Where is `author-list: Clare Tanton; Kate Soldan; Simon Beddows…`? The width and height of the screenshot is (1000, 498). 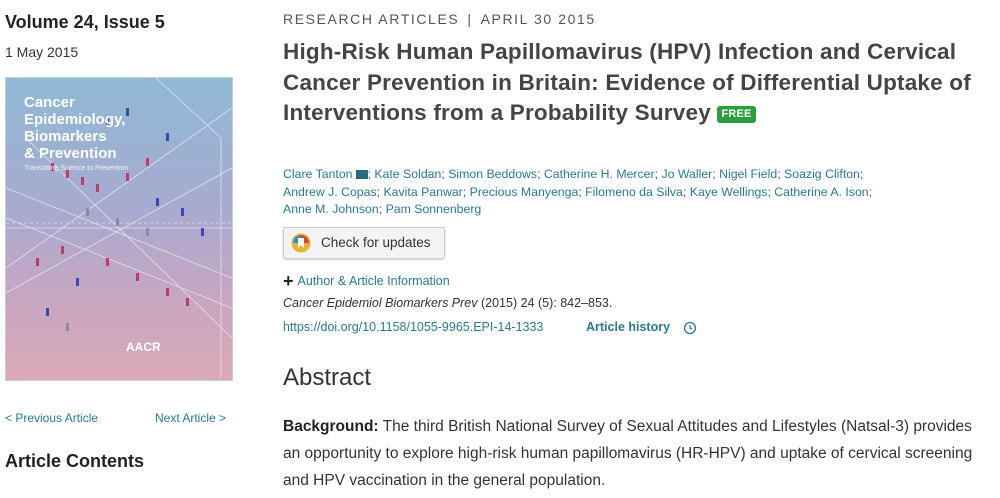
author-list: Clare Tanton; Kate Soldan; Simon Beddows… is located at coordinates (578, 191).